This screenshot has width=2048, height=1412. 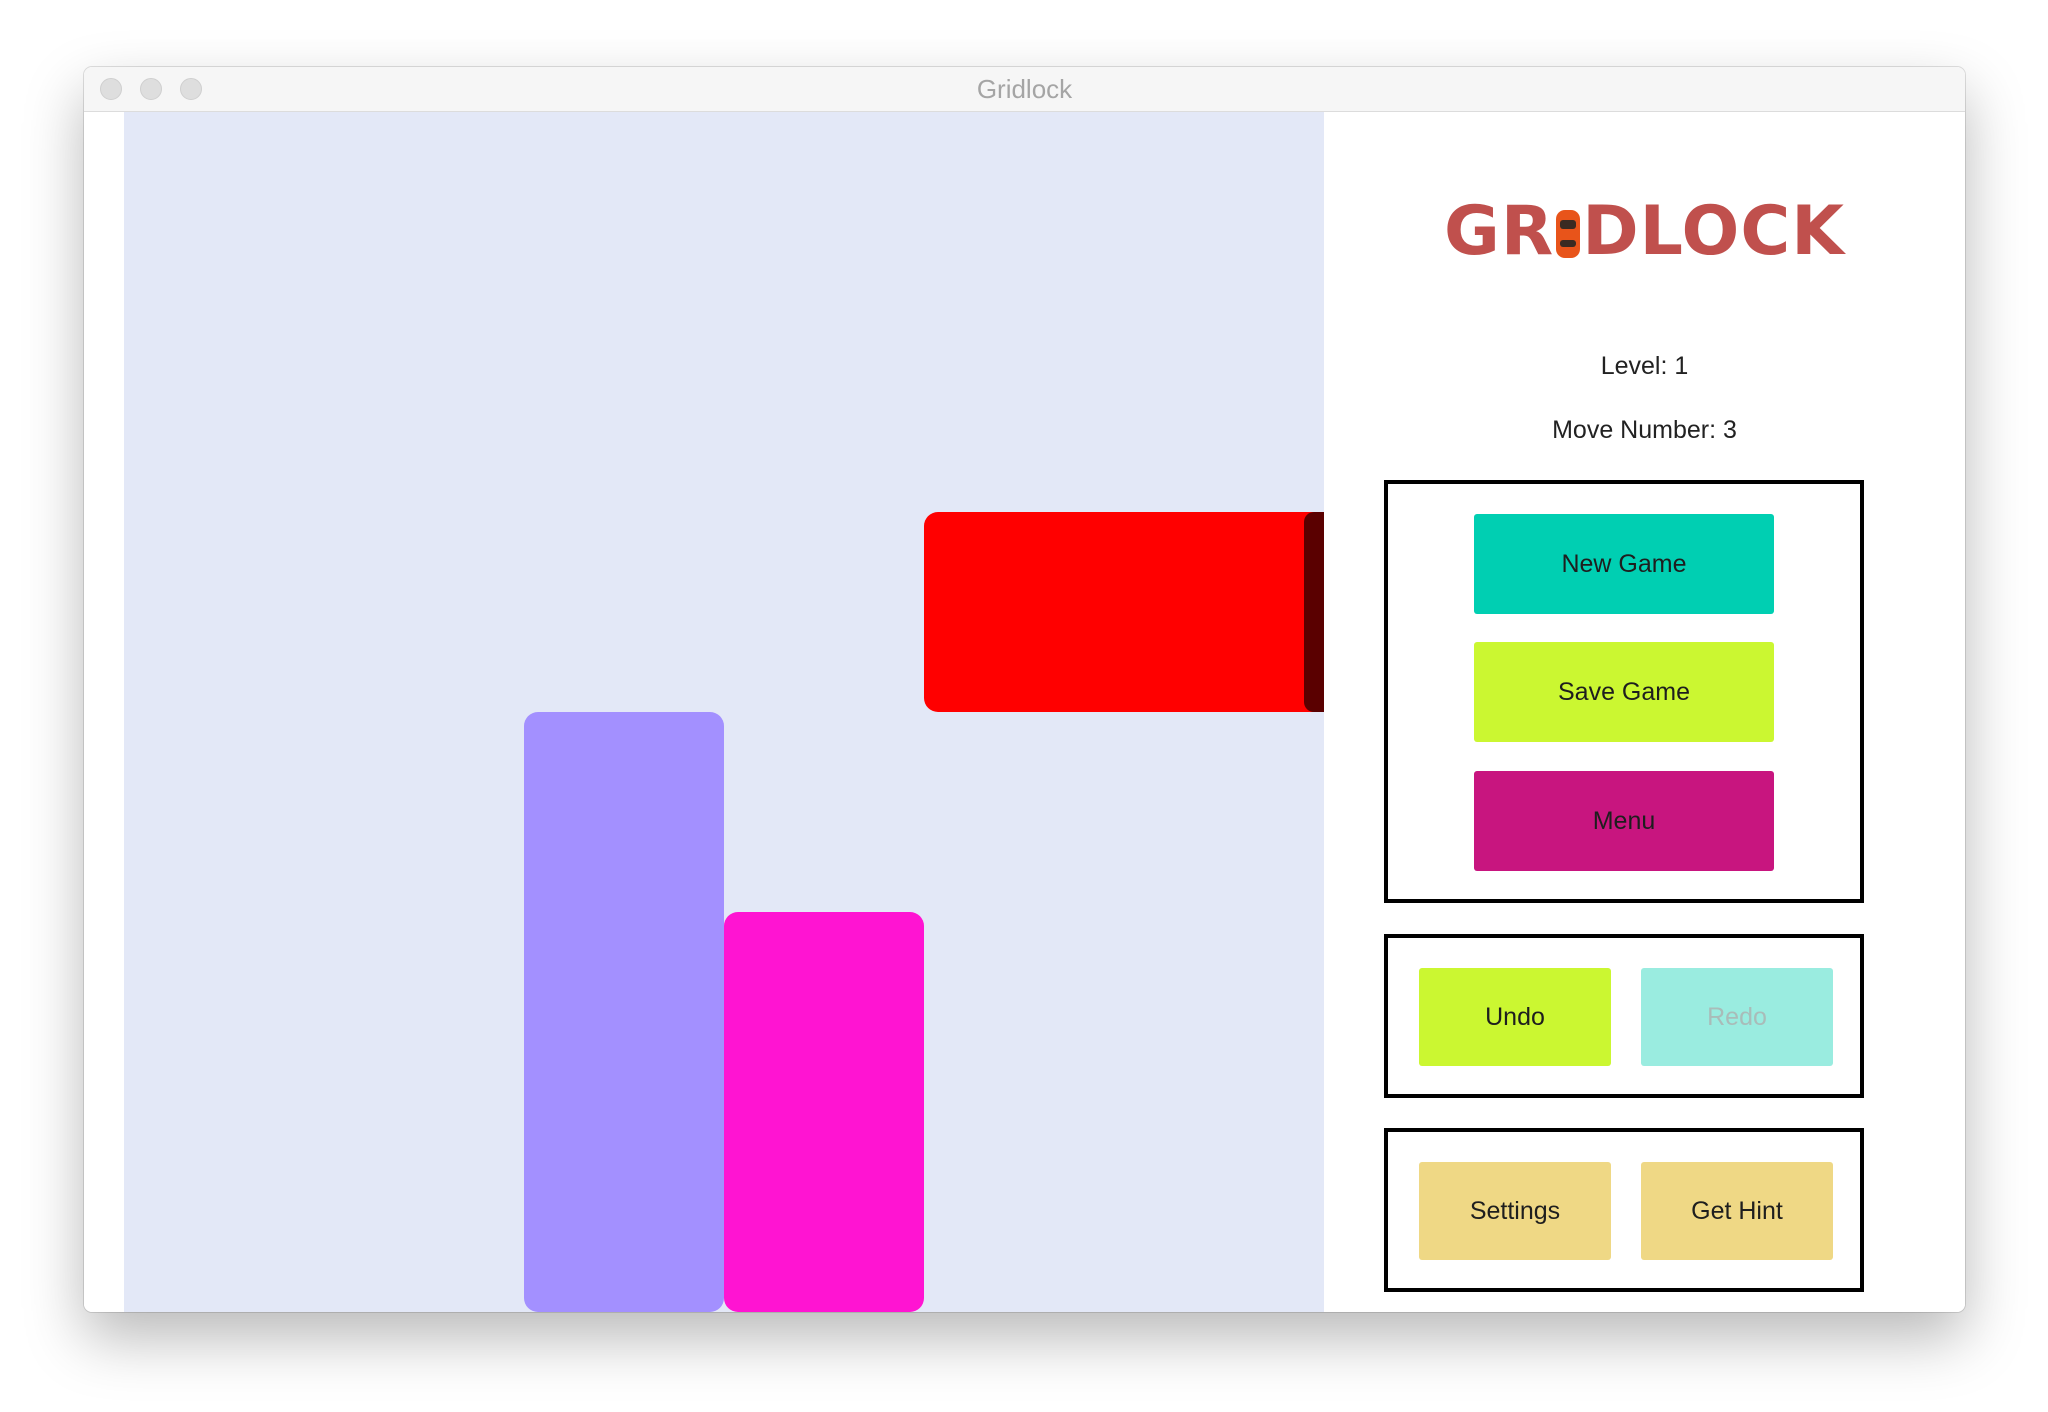 I want to click on redo-button: Redo, so click(x=1737, y=1017).